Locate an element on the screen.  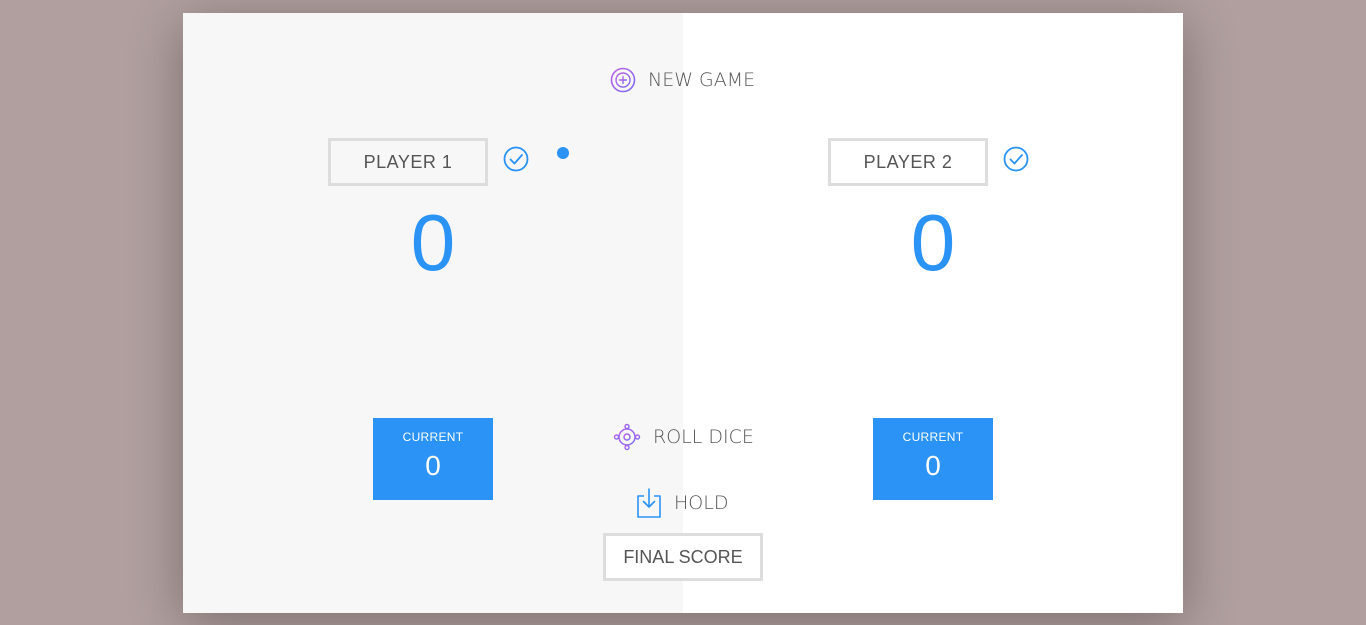
player-1-current-label: CURRENT is located at coordinates (433, 437).